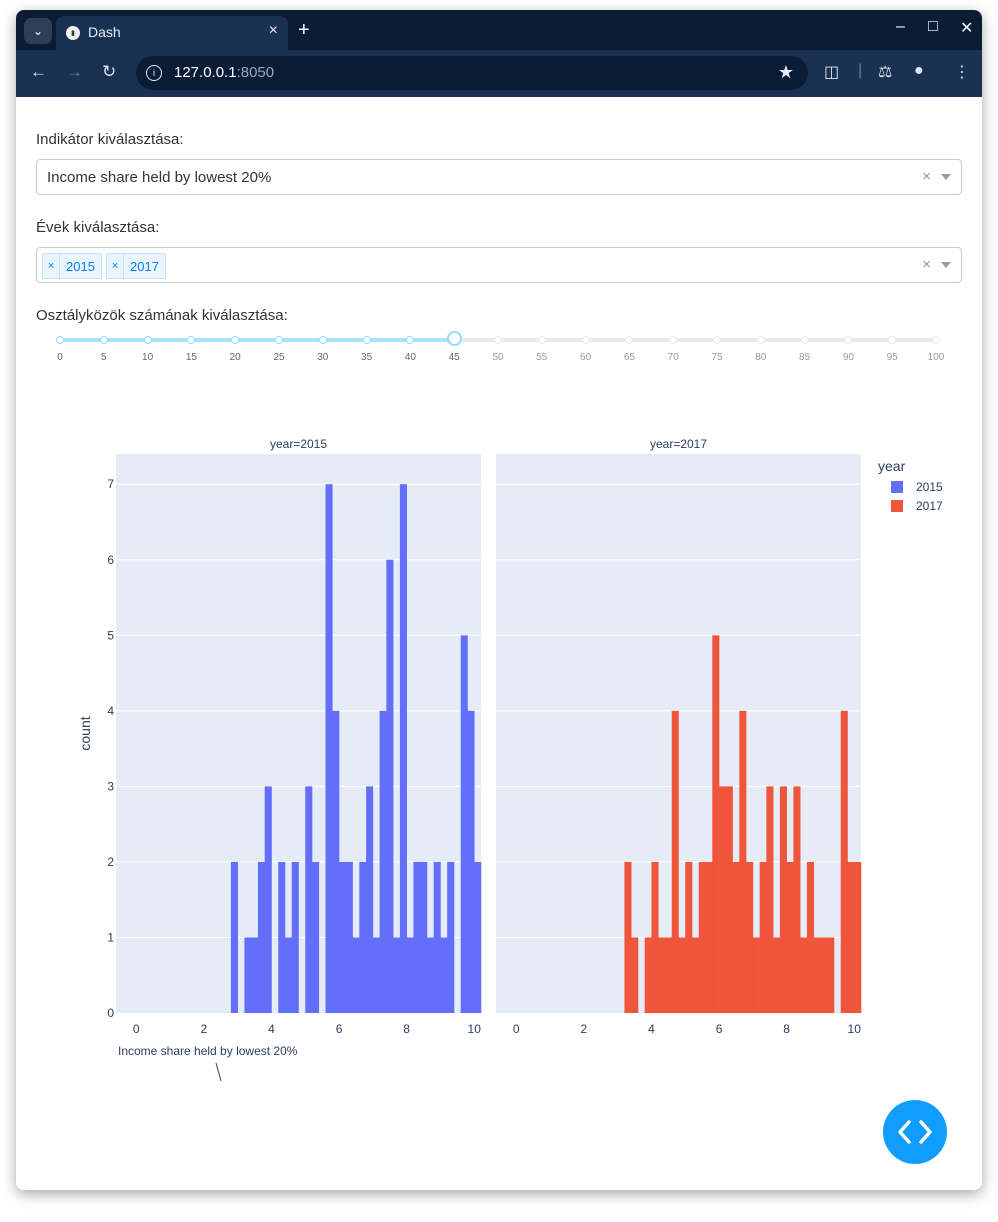  I want to click on slider-mark-label: 5, so click(104, 357).